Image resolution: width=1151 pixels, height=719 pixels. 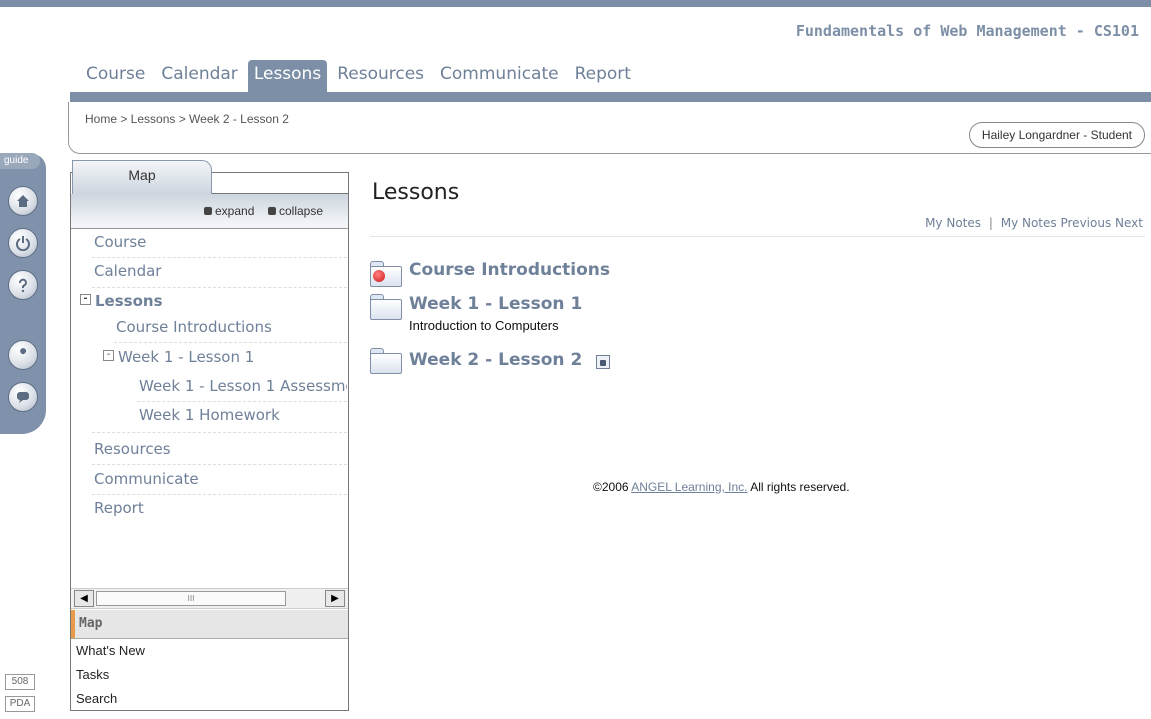 What do you see at coordinates (115, 76) in the screenshot?
I see `tab-course: Course` at bounding box center [115, 76].